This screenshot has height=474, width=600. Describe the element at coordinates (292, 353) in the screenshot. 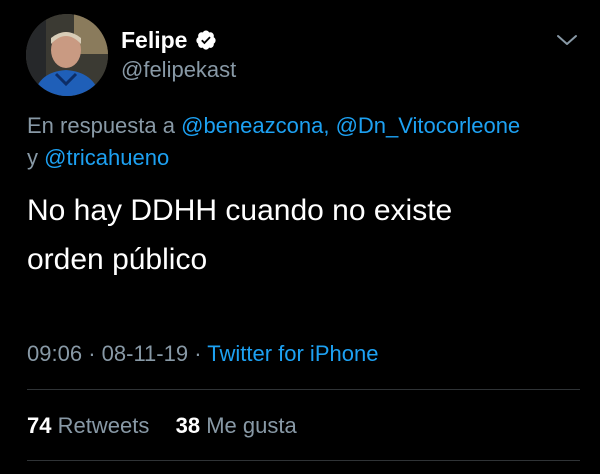

I see `tweet-source-link: Twitter for iPhone` at that location.